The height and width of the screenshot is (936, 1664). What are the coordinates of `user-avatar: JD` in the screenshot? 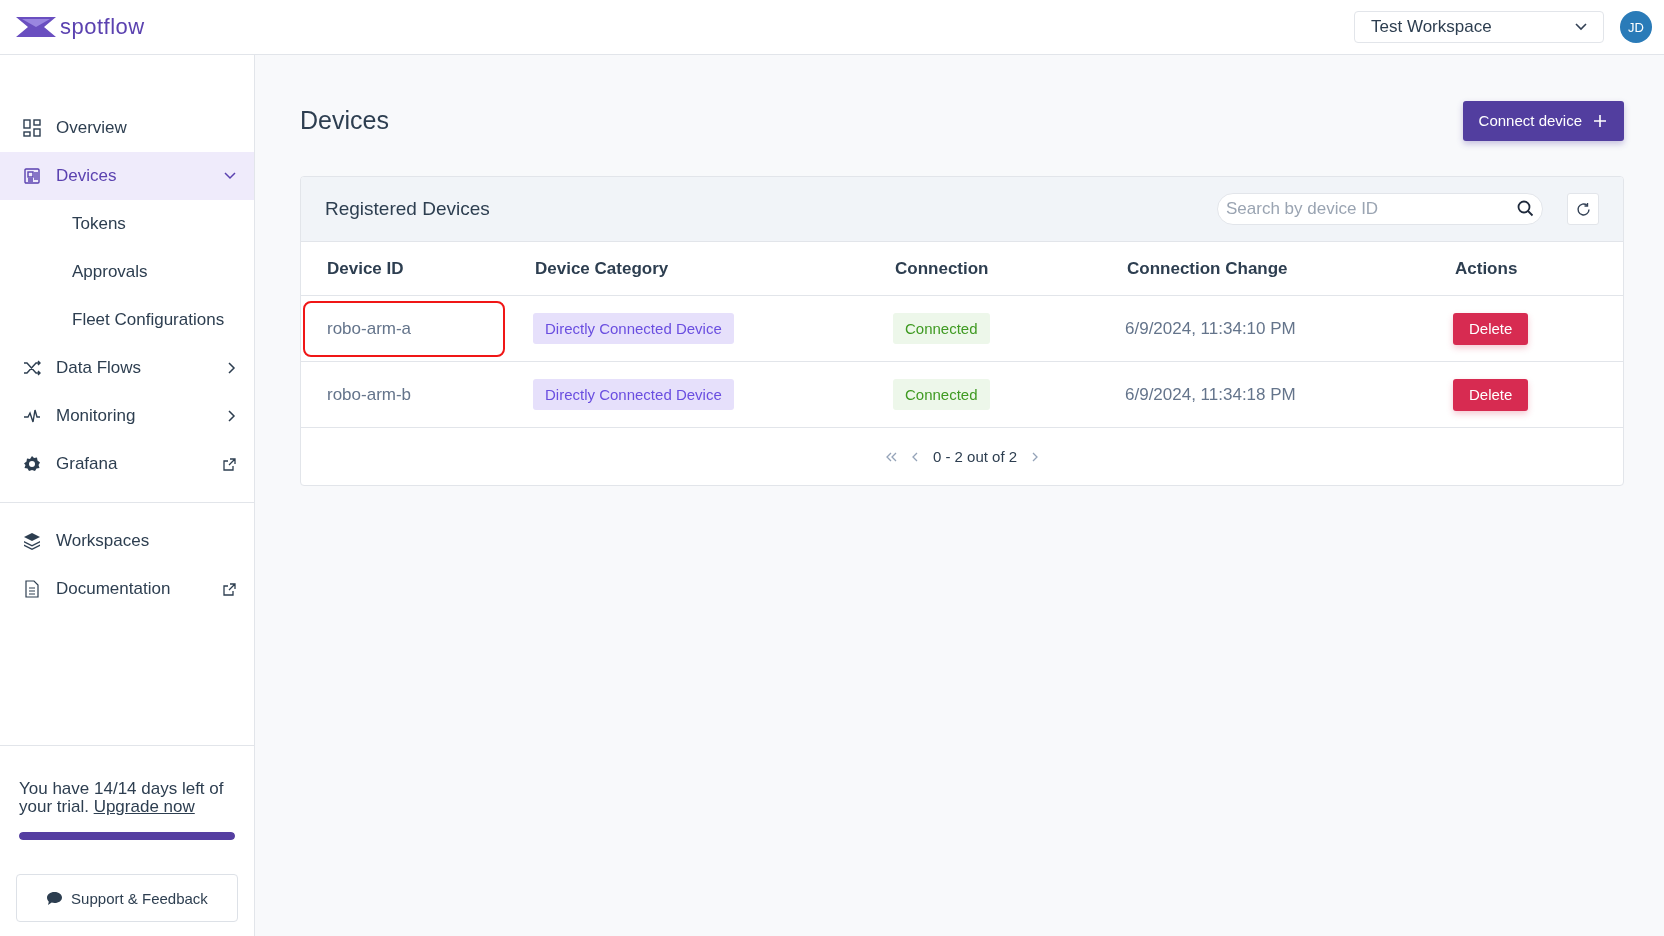 It's located at (1636, 27).